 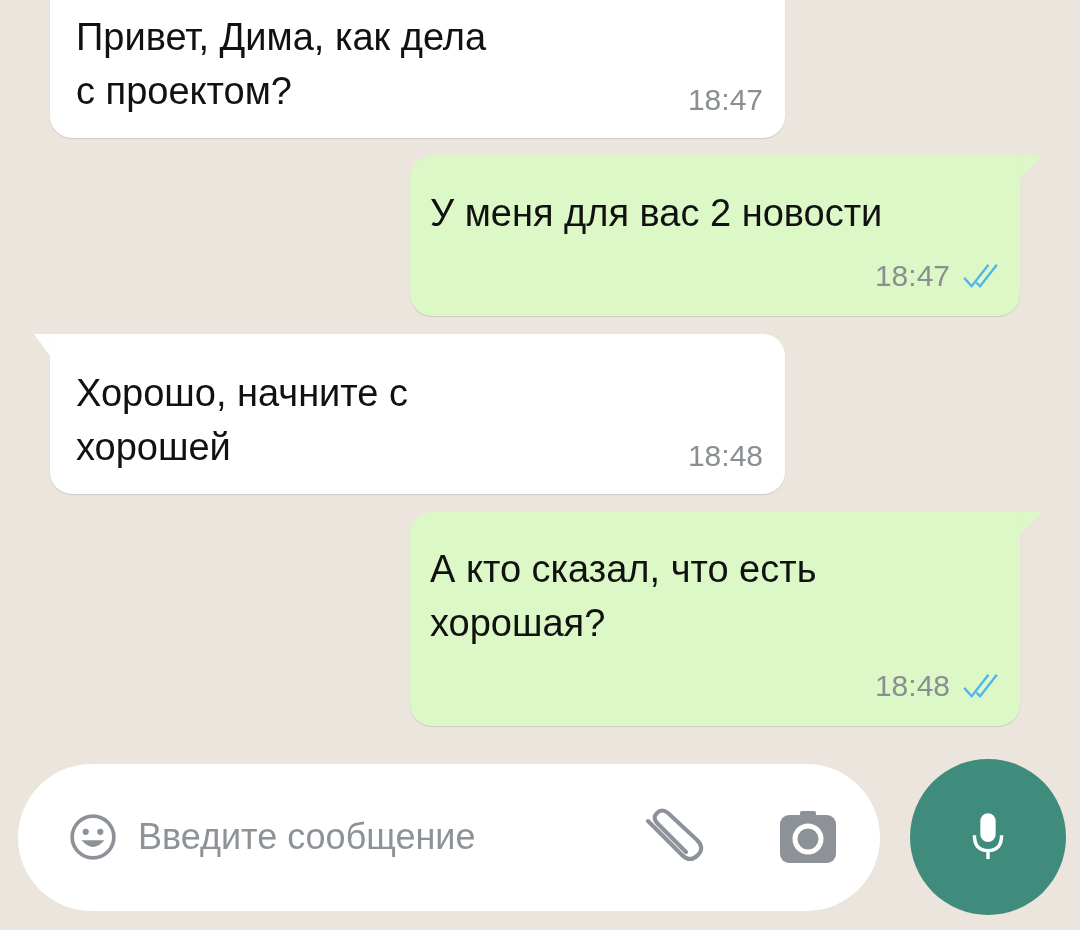 What do you see at coordinates (657, 213) in the screenshot?
I see `message-text: У меня для вас 2 новости` at bounding box center [657, 213].